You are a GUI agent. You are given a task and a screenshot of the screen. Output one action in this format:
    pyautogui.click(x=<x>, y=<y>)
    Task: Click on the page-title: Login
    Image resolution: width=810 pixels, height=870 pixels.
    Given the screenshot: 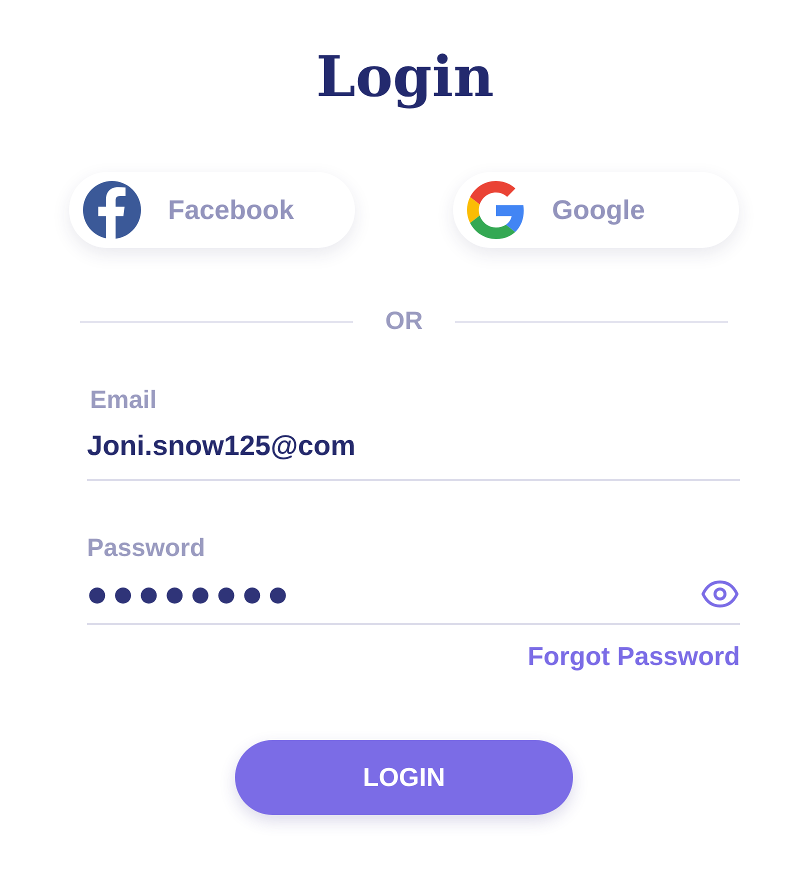 What is the action you would take?
    pyautogui.click(x=405, y=77)
    